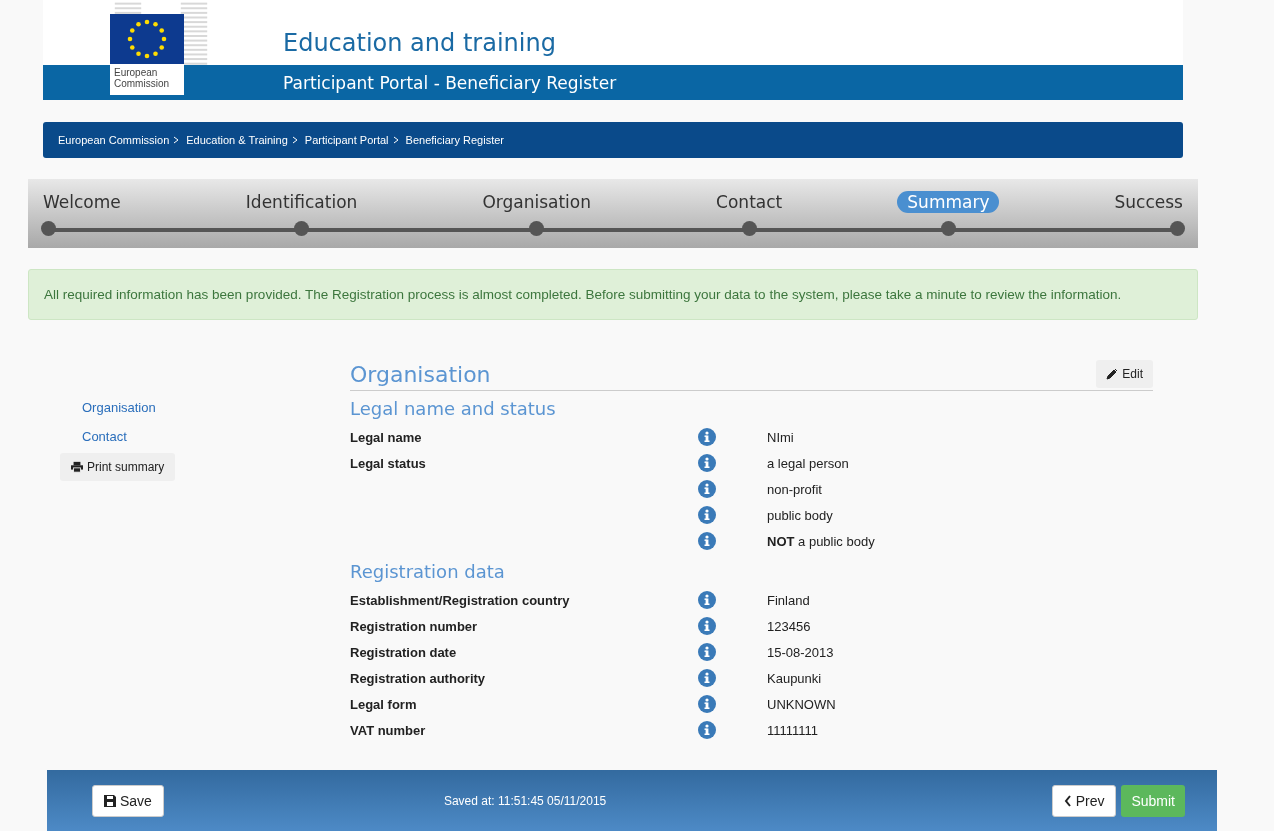 The height and width of the screenshot is (831, 1274). What do you see at coordinates (1084, 800) in the screenshot?
I see `prev-button: Prev` at bounding box center [1084, 800].